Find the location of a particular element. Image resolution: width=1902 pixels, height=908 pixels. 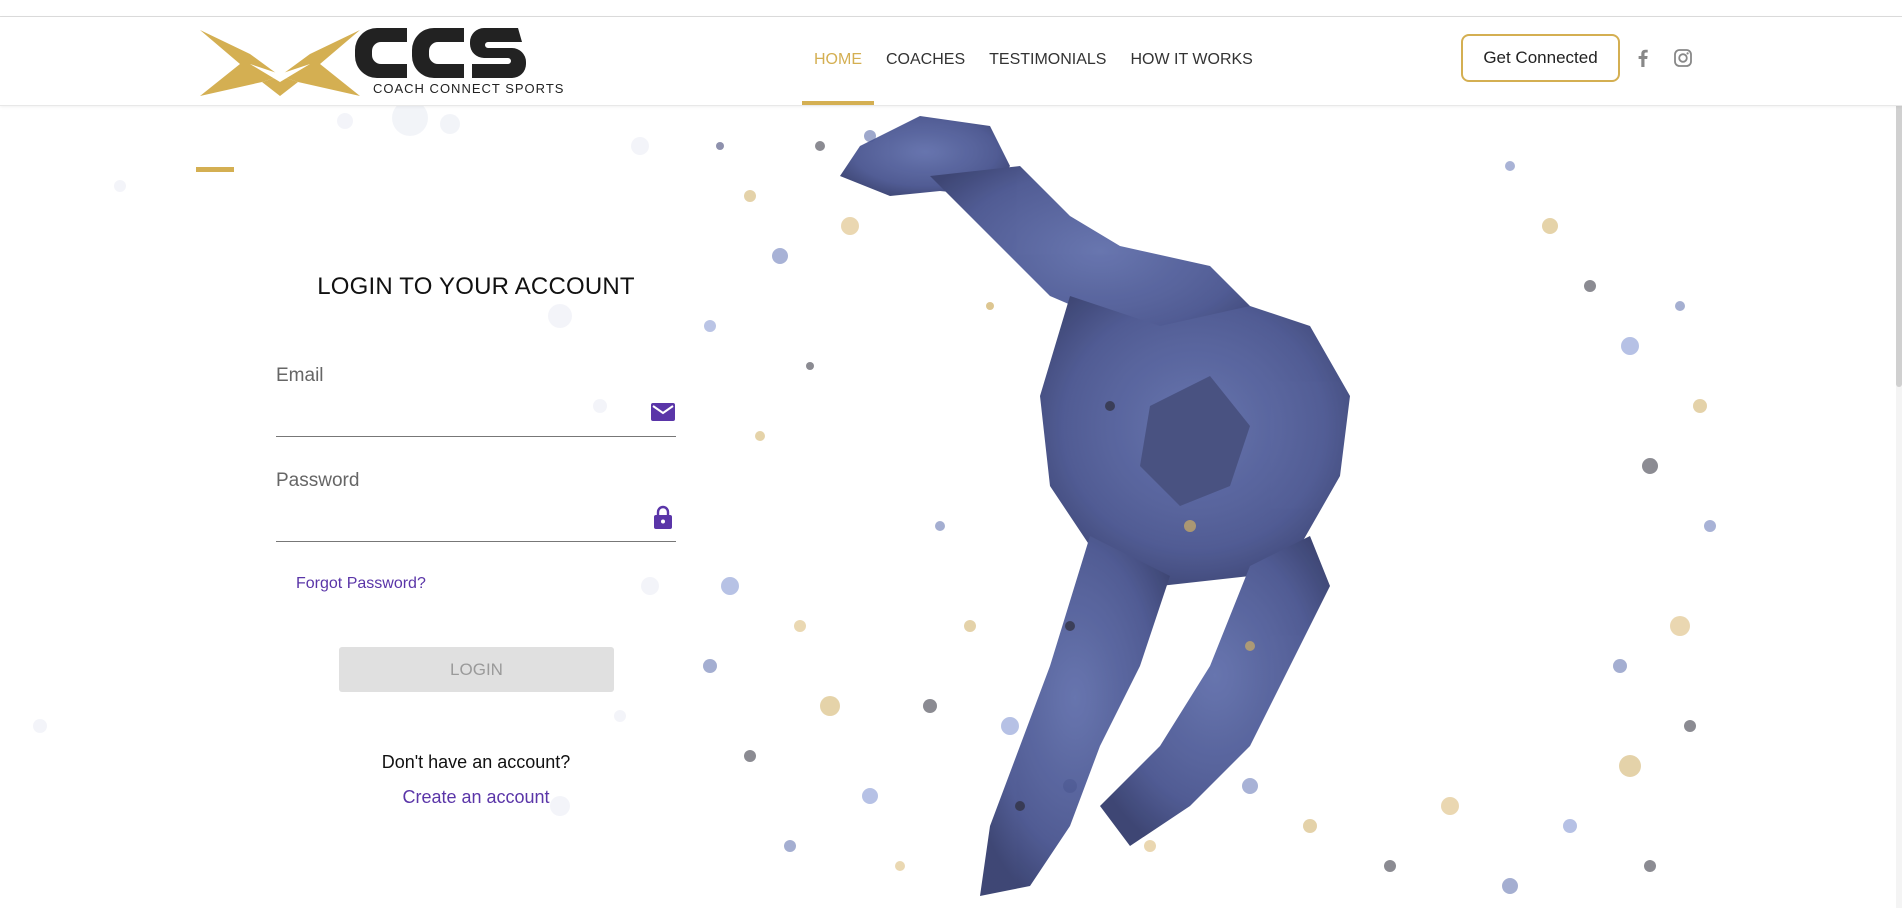

password-underline is located at coordinates (476, 541).